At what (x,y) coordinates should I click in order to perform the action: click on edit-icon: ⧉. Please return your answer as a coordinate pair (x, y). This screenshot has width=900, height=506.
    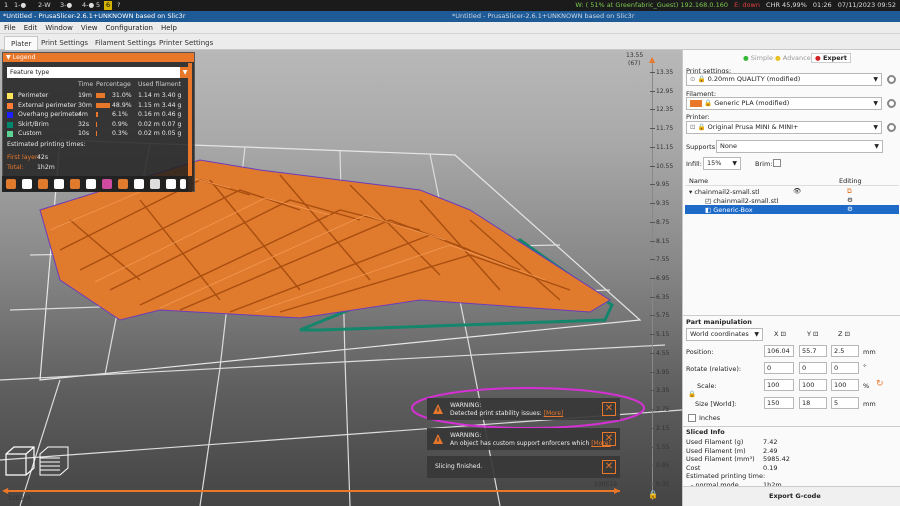
    Looking at the image, I should click on (849, 191).